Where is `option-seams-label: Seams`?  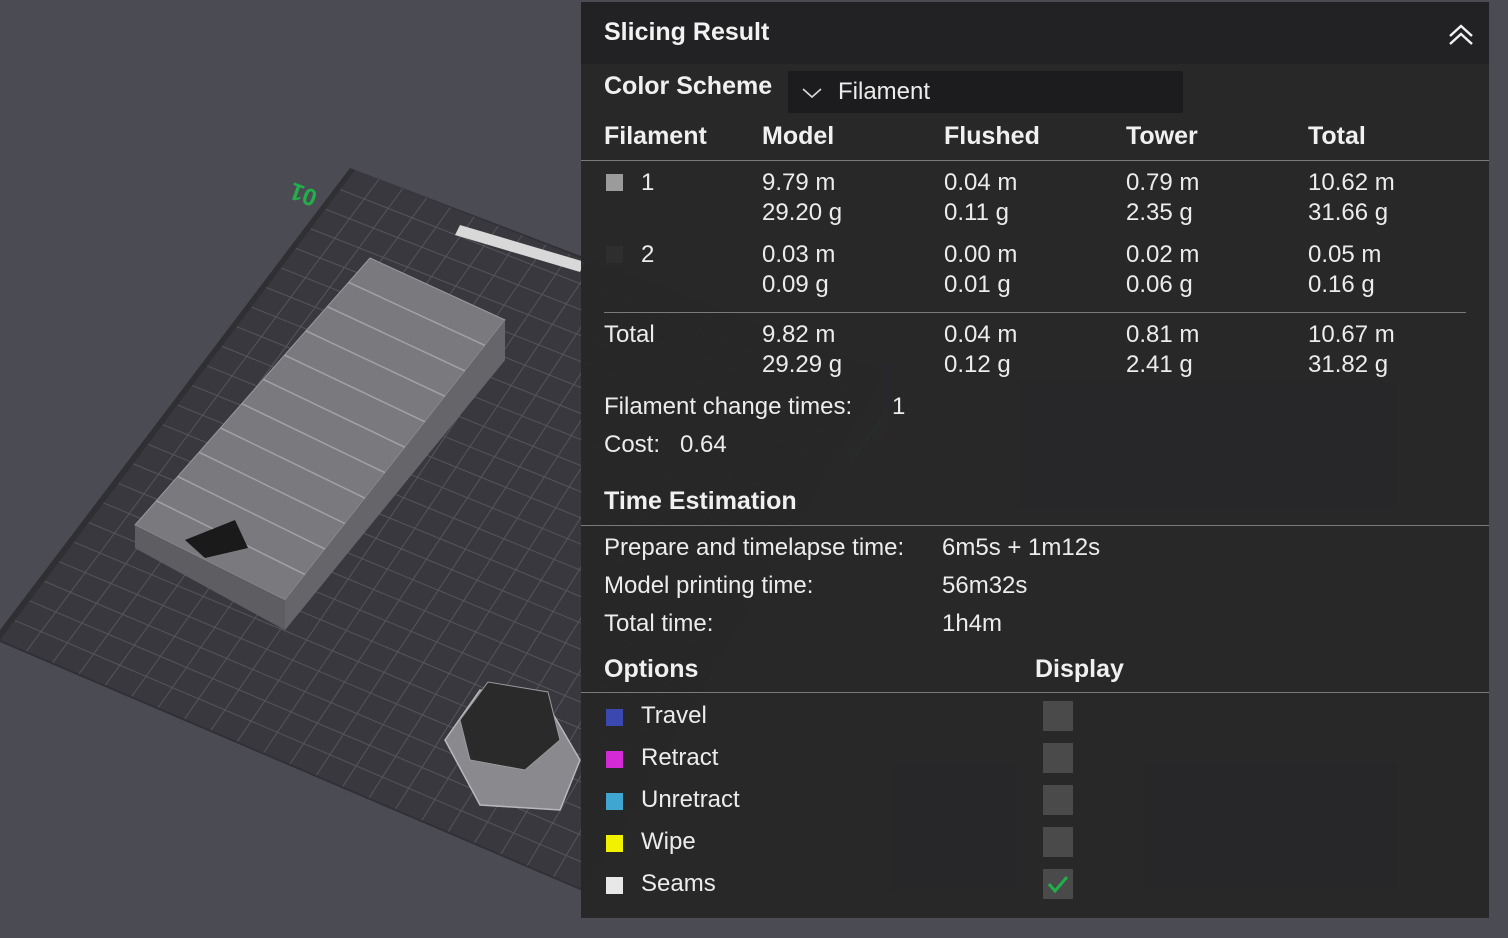 option-seams-label: Seams is located at coordinates (678, 883).